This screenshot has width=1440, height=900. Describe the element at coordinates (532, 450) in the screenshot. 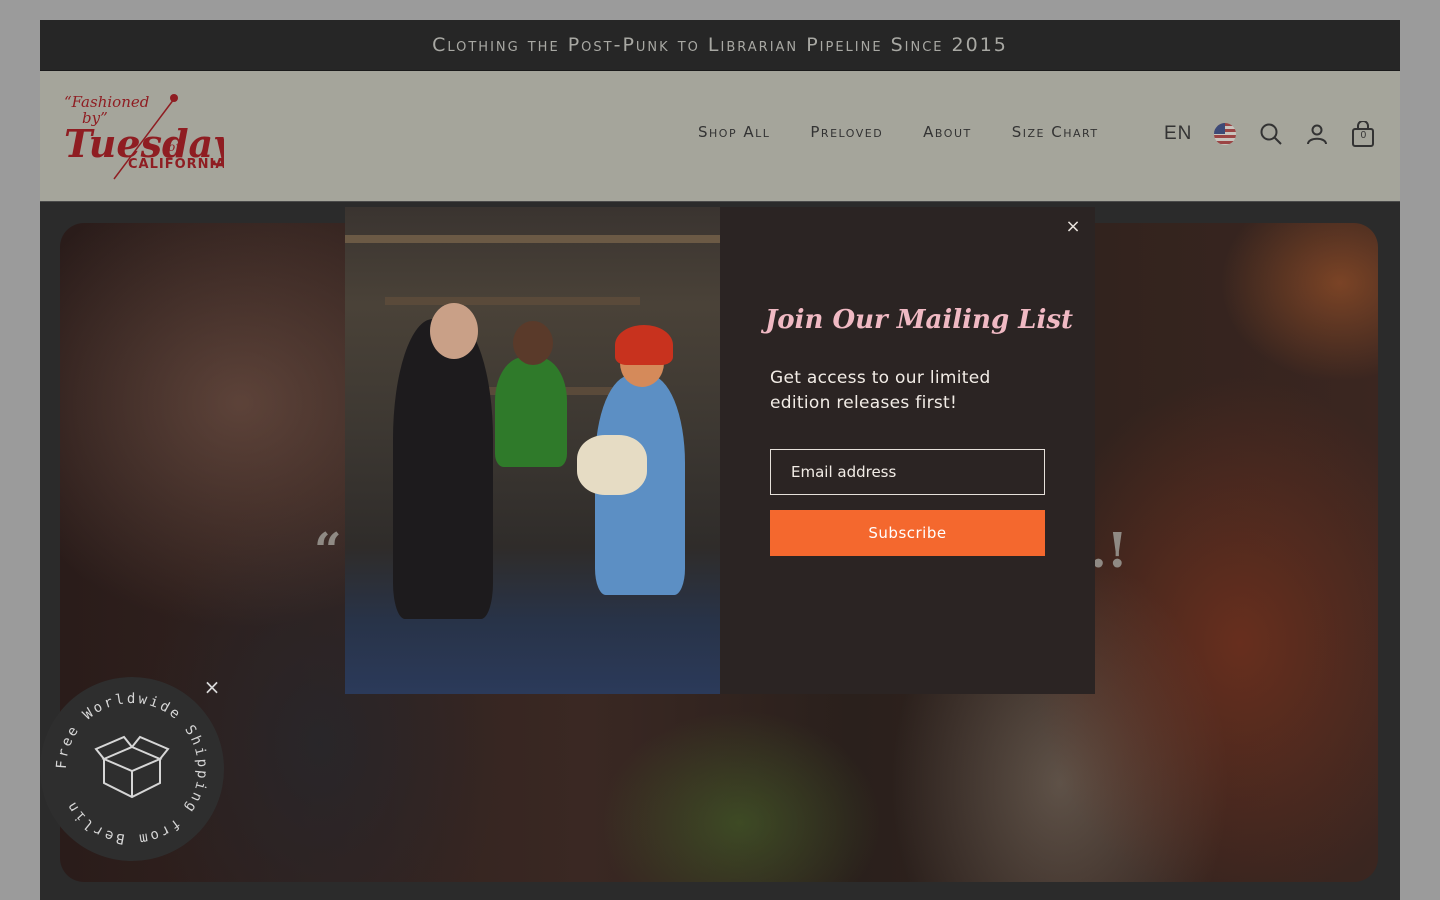

I see `popup-photo` at that location.